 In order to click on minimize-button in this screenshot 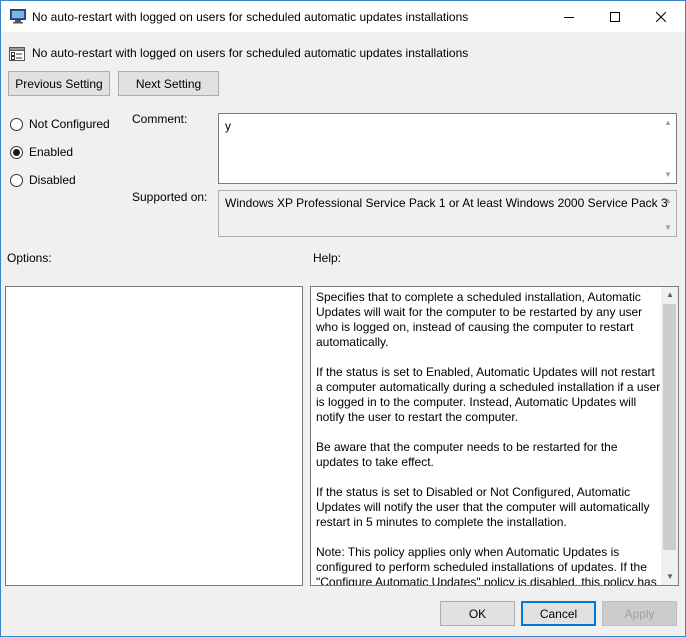, I will do `click(569, 16)`.